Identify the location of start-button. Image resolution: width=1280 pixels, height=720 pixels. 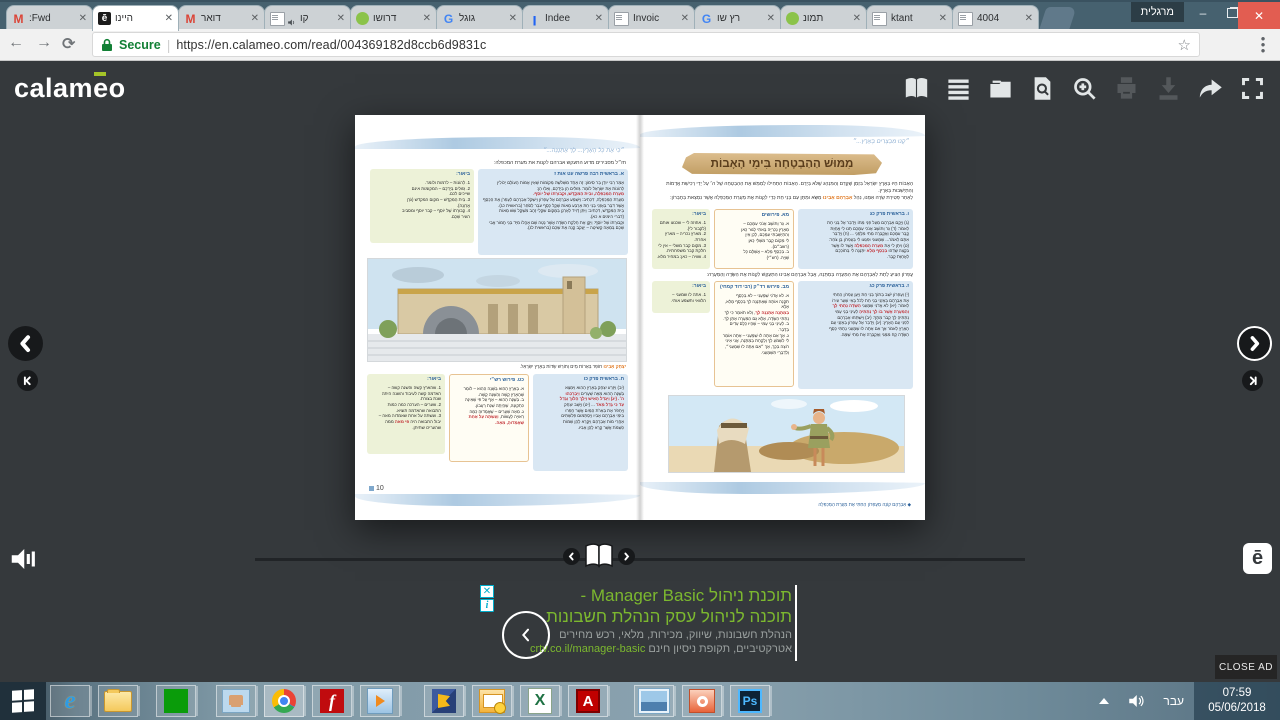
(23, 701).